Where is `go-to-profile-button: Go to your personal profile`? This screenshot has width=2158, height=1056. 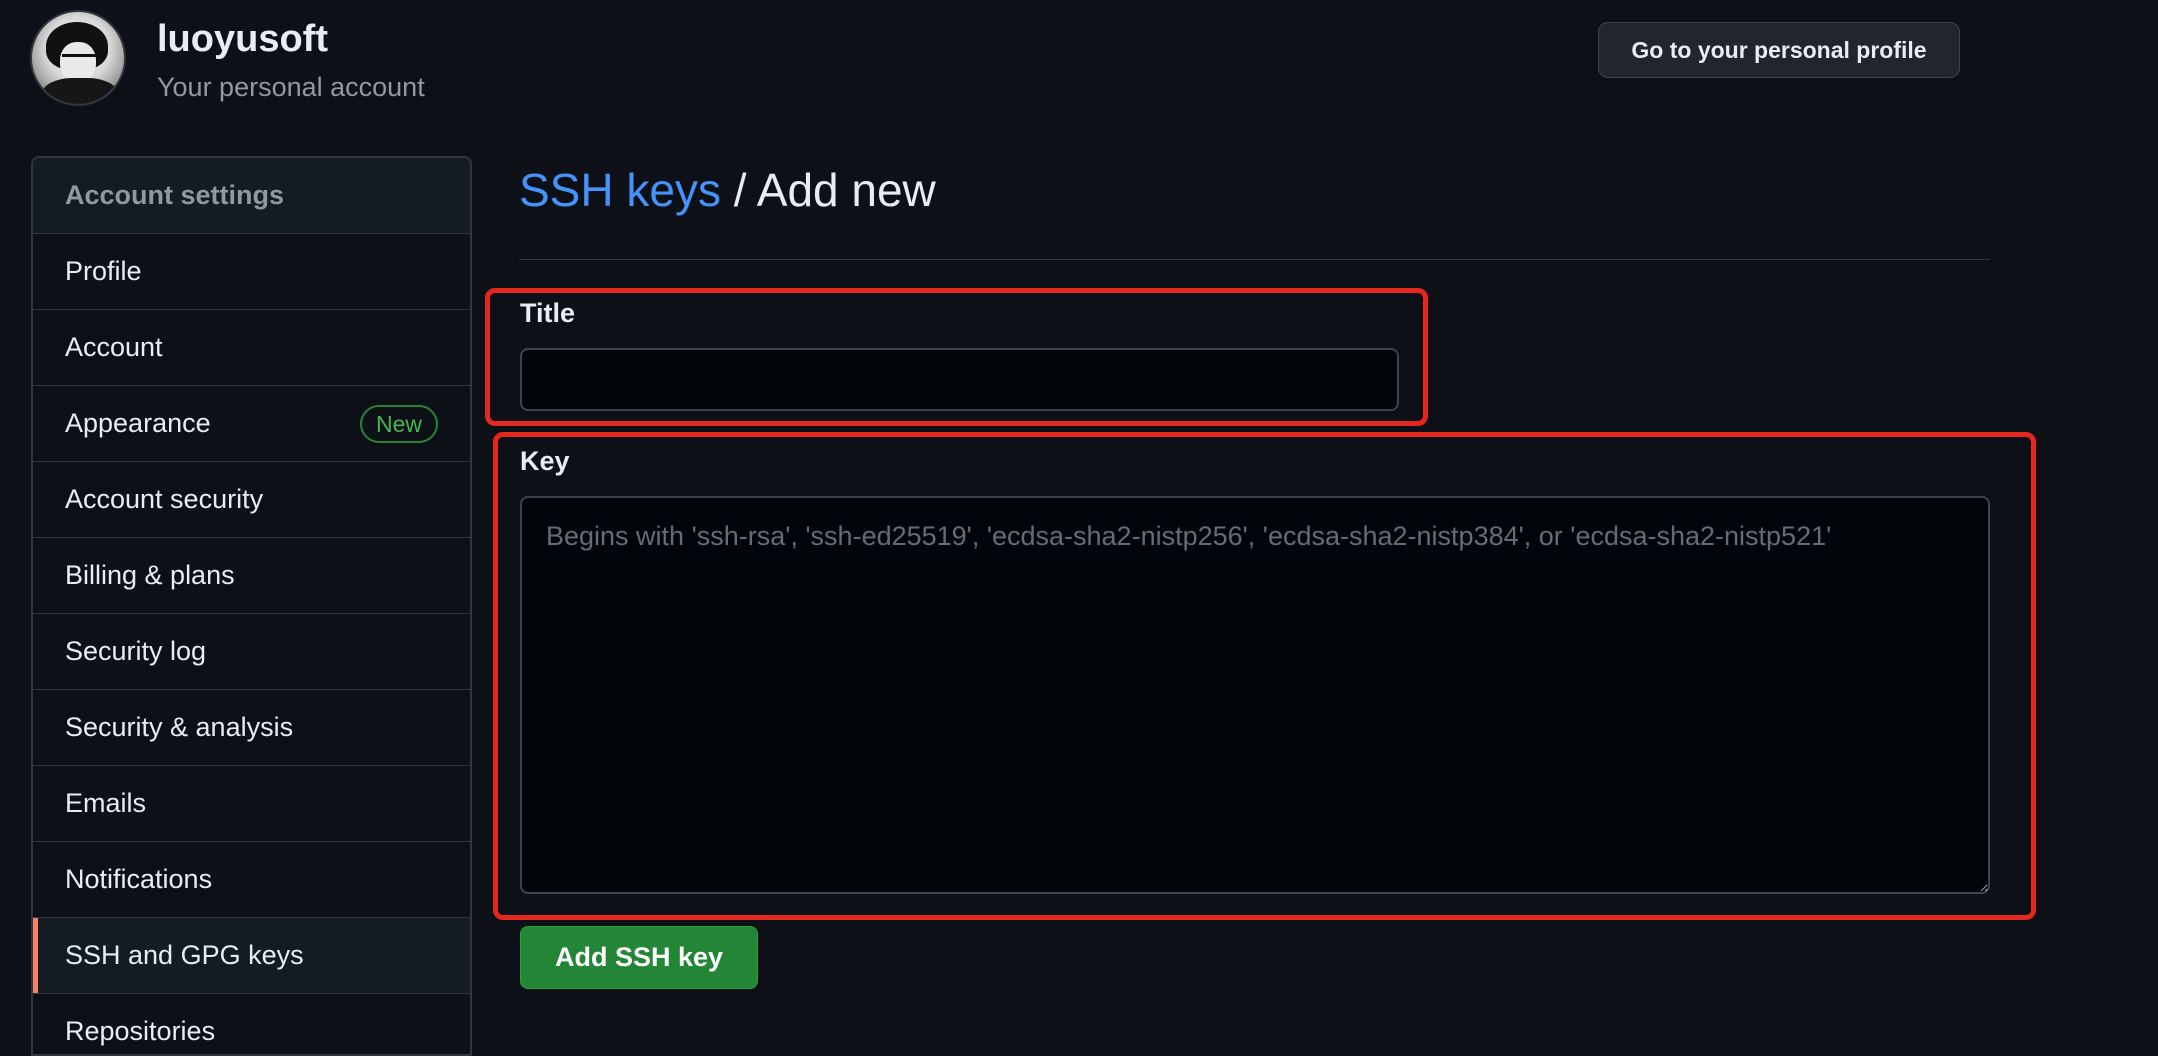 go-to-profile-button: Go to your personal profile is located at coordinates (1779, 50).